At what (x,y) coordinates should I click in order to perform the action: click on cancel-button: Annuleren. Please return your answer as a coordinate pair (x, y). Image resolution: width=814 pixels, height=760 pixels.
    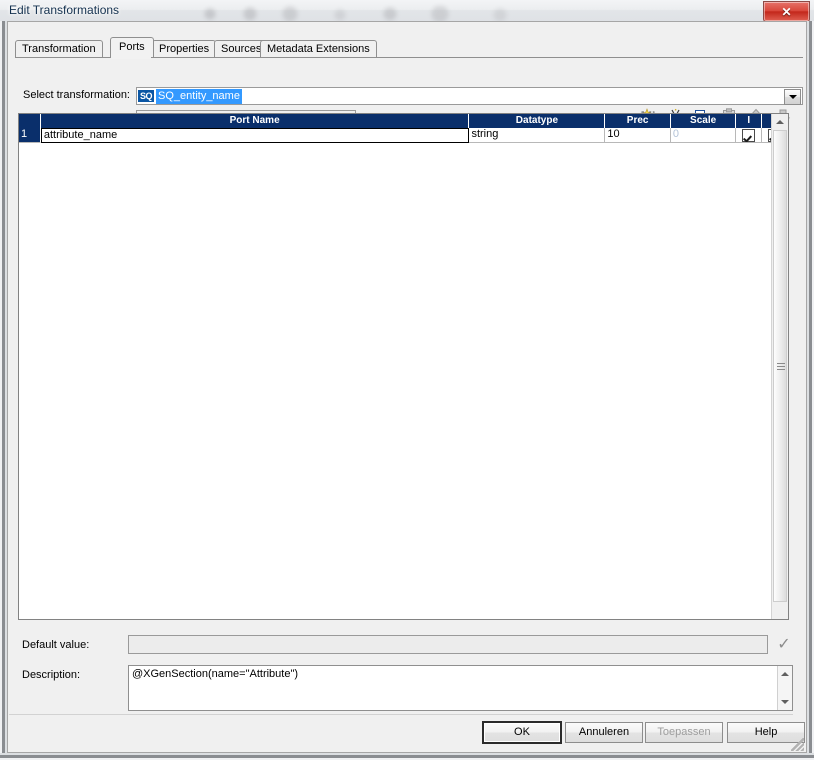
    Looking at the image, I should click on (604, 732).